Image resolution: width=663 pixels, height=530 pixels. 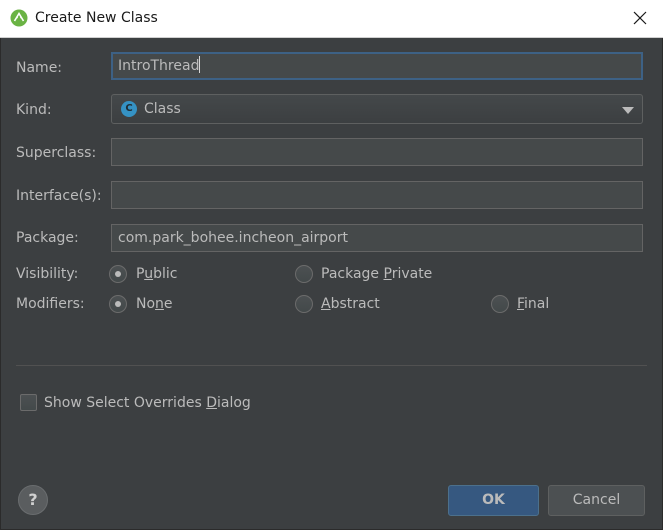 What do you see at coordinates (118, 274) in the screenshot?
I see `visibility-public-radio` at bounding box center [118, 274].